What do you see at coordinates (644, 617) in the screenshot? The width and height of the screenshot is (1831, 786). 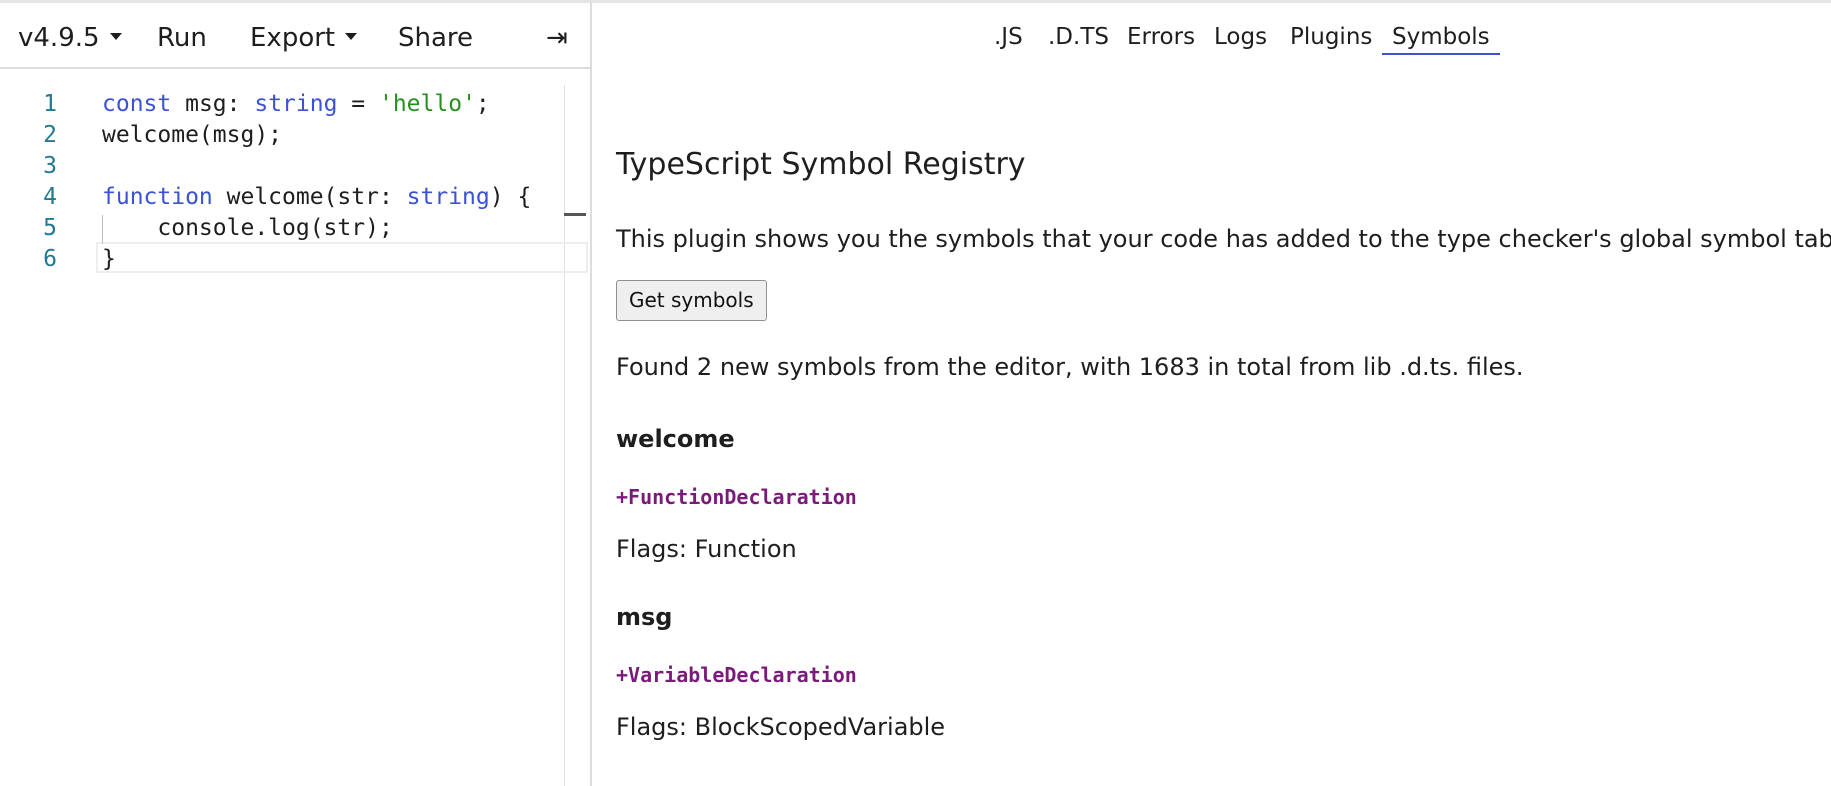 I see `symbol-name: msg` at bounding box center [644, 617].